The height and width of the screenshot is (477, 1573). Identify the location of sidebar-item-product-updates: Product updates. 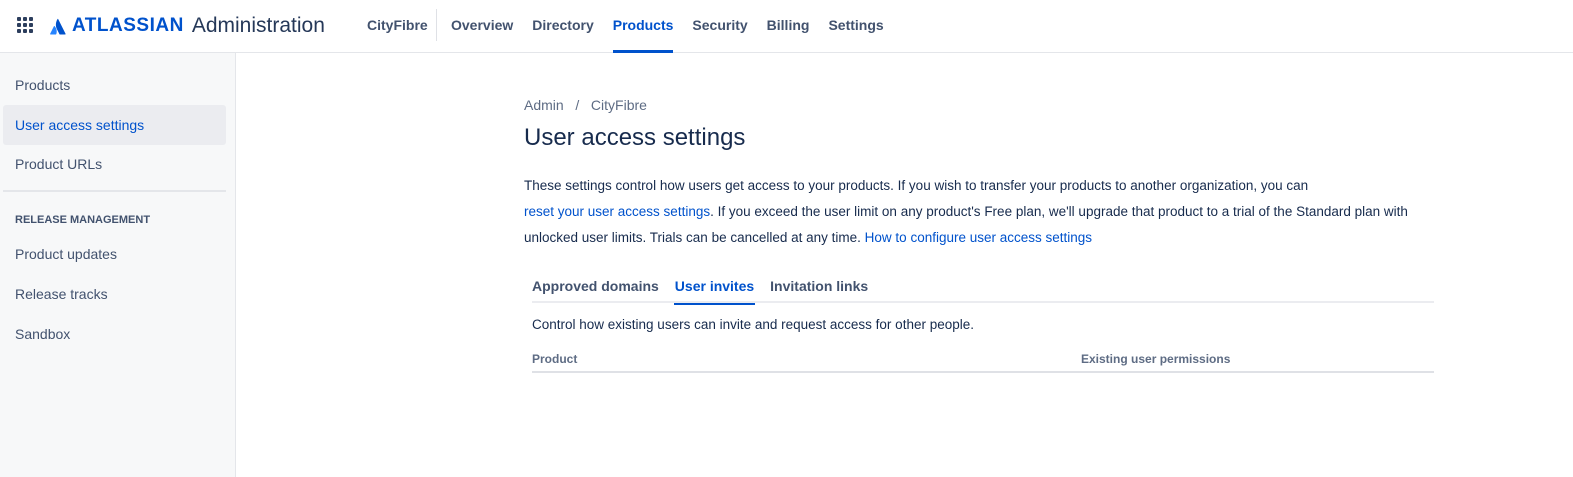
(114, 254).